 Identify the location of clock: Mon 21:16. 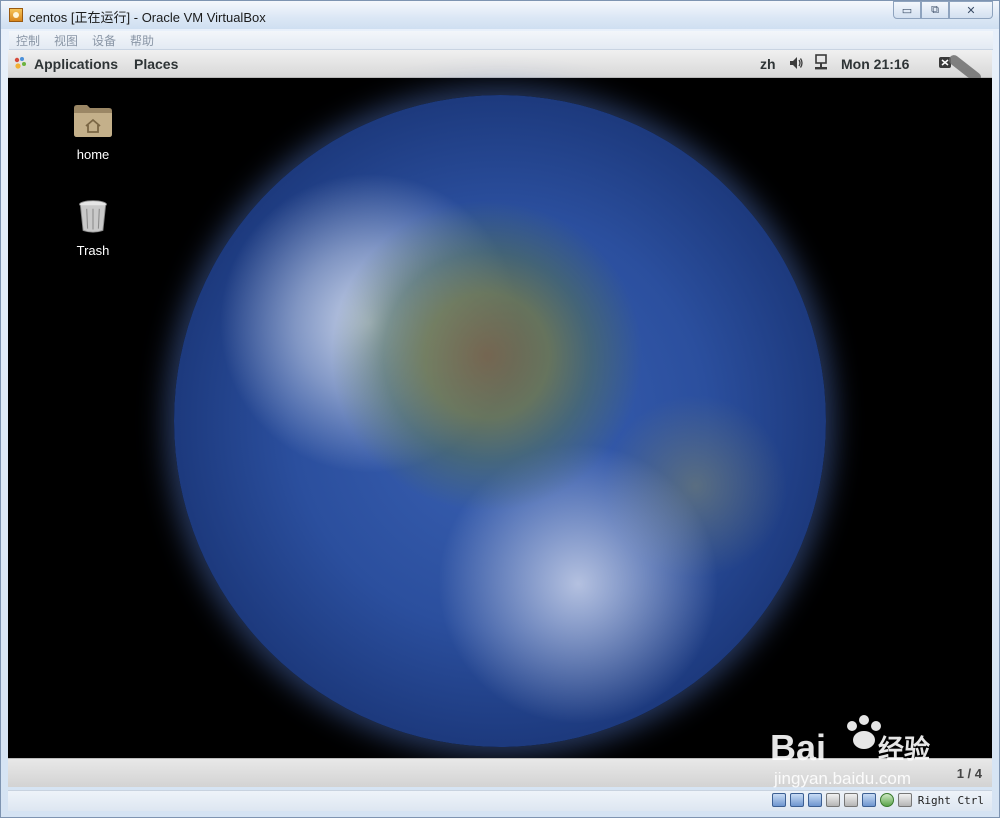
(875, 64).